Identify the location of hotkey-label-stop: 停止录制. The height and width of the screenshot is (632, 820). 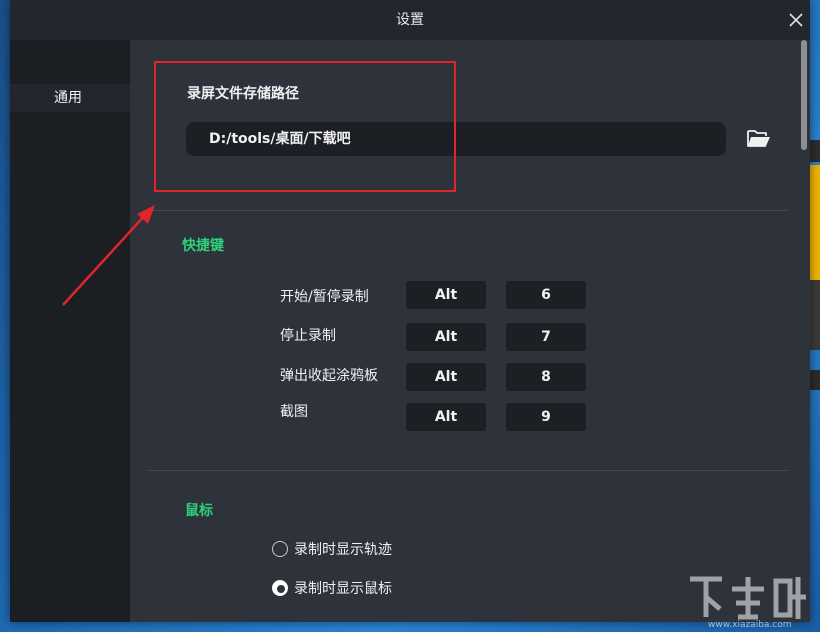
(308, 336).